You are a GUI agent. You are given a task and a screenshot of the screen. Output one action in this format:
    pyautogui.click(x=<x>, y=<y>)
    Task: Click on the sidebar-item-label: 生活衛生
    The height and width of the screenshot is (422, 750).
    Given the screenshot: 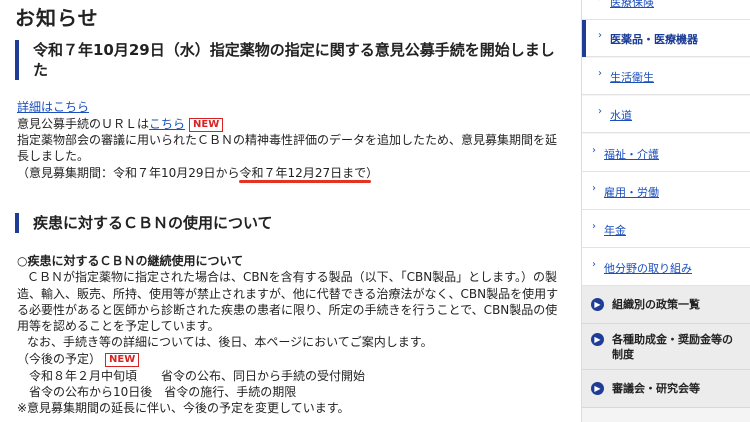 What is the action you would take?
    pyautogui.click(x=632, y=77)
    